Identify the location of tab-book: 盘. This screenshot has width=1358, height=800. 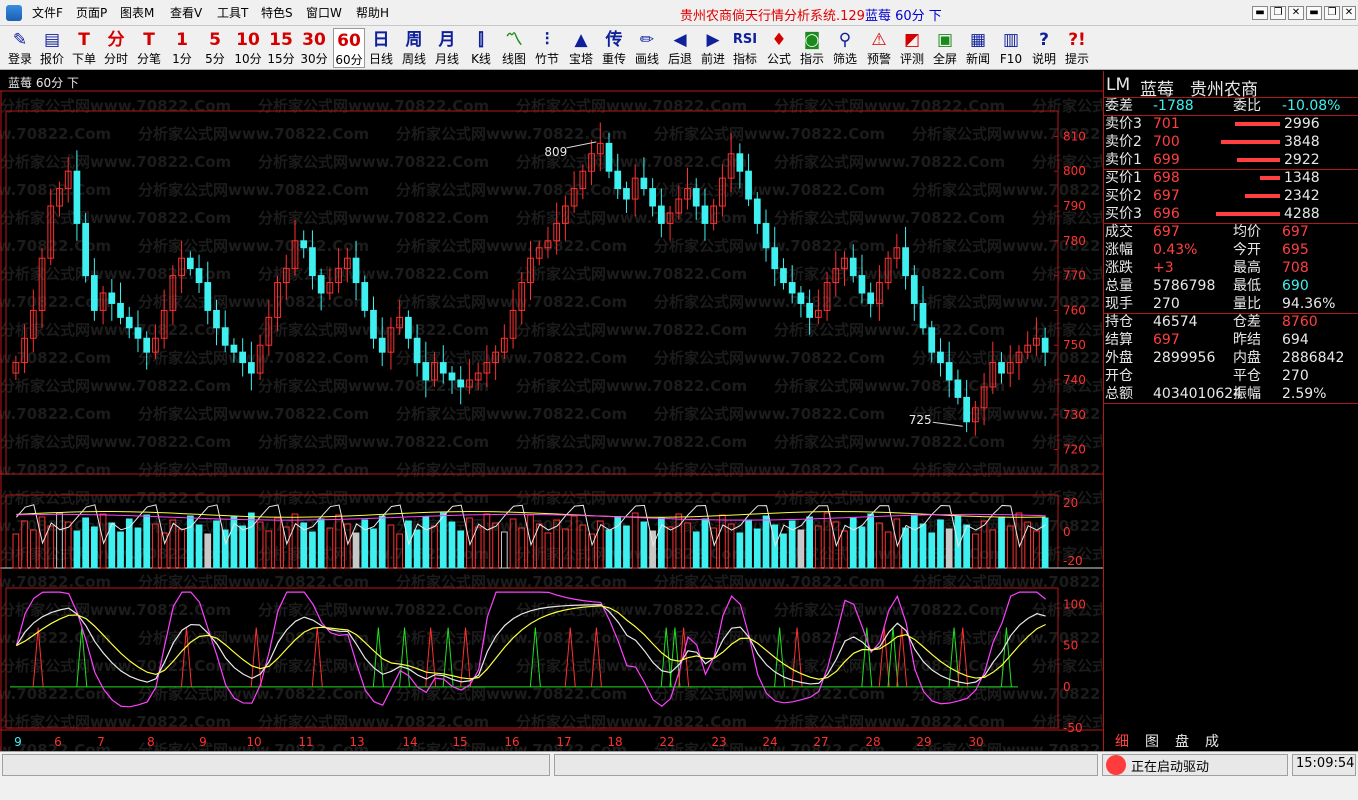
(1182, 741).